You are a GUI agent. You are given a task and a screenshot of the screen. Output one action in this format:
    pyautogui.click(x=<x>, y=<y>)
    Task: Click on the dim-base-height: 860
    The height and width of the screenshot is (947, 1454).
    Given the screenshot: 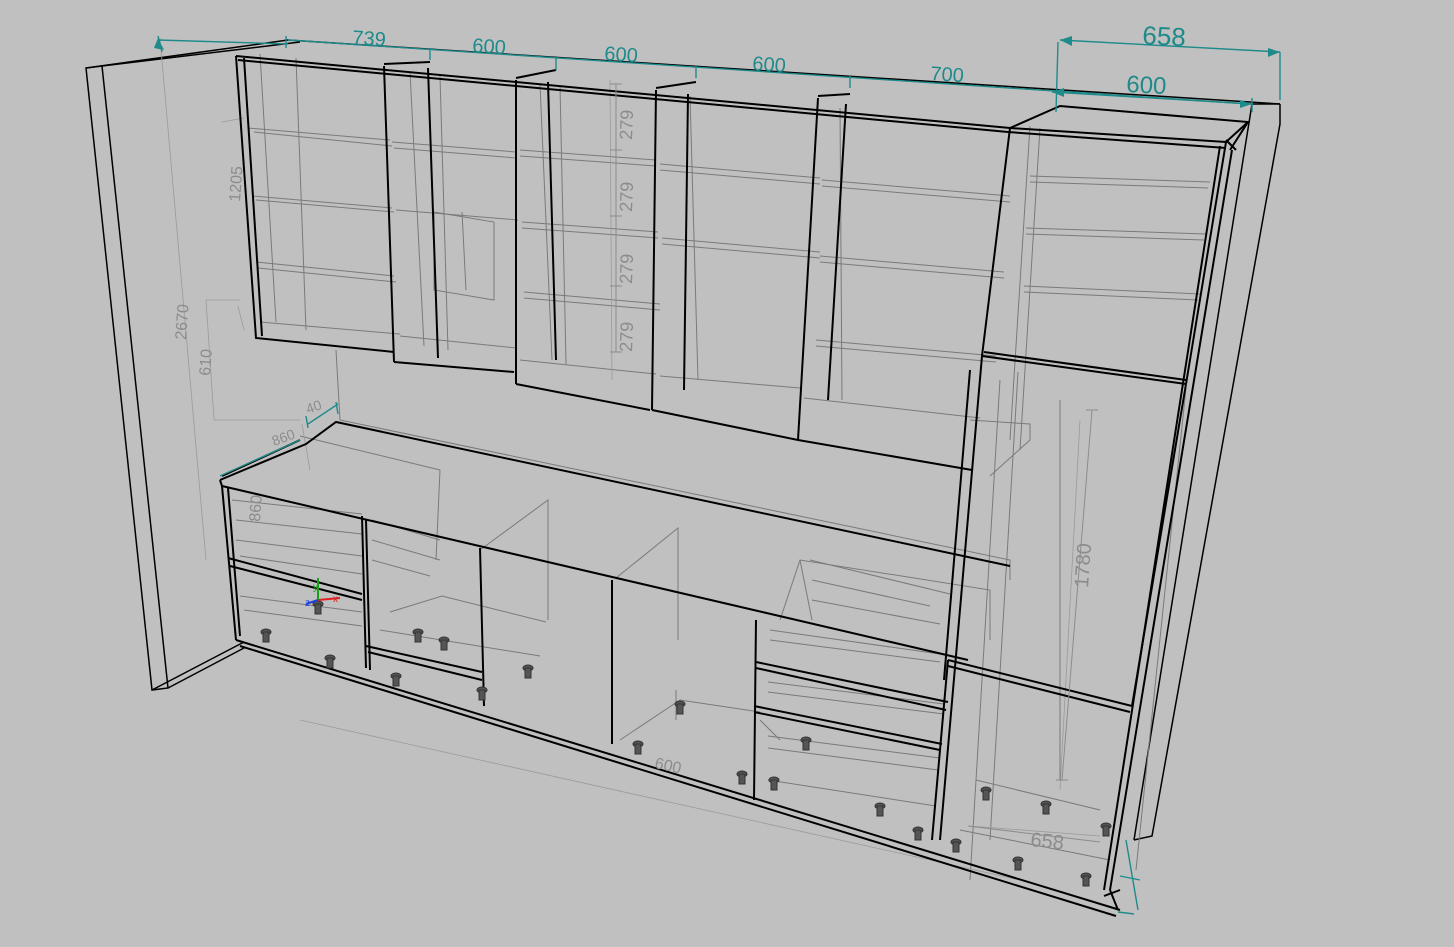 What is the action you would take?
    pyautogui.click(x=256, y=508)
    